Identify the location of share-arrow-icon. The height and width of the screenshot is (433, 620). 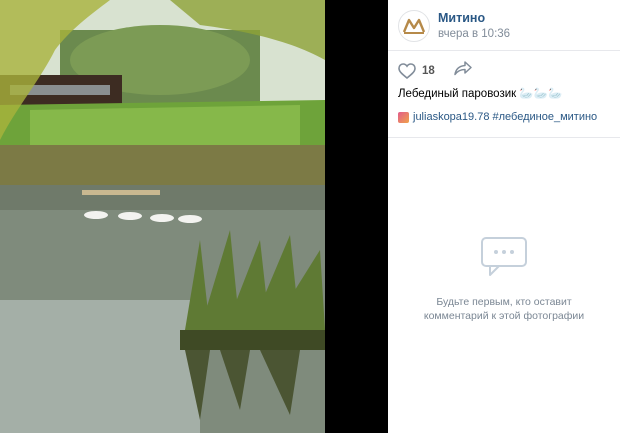
(463, 68).